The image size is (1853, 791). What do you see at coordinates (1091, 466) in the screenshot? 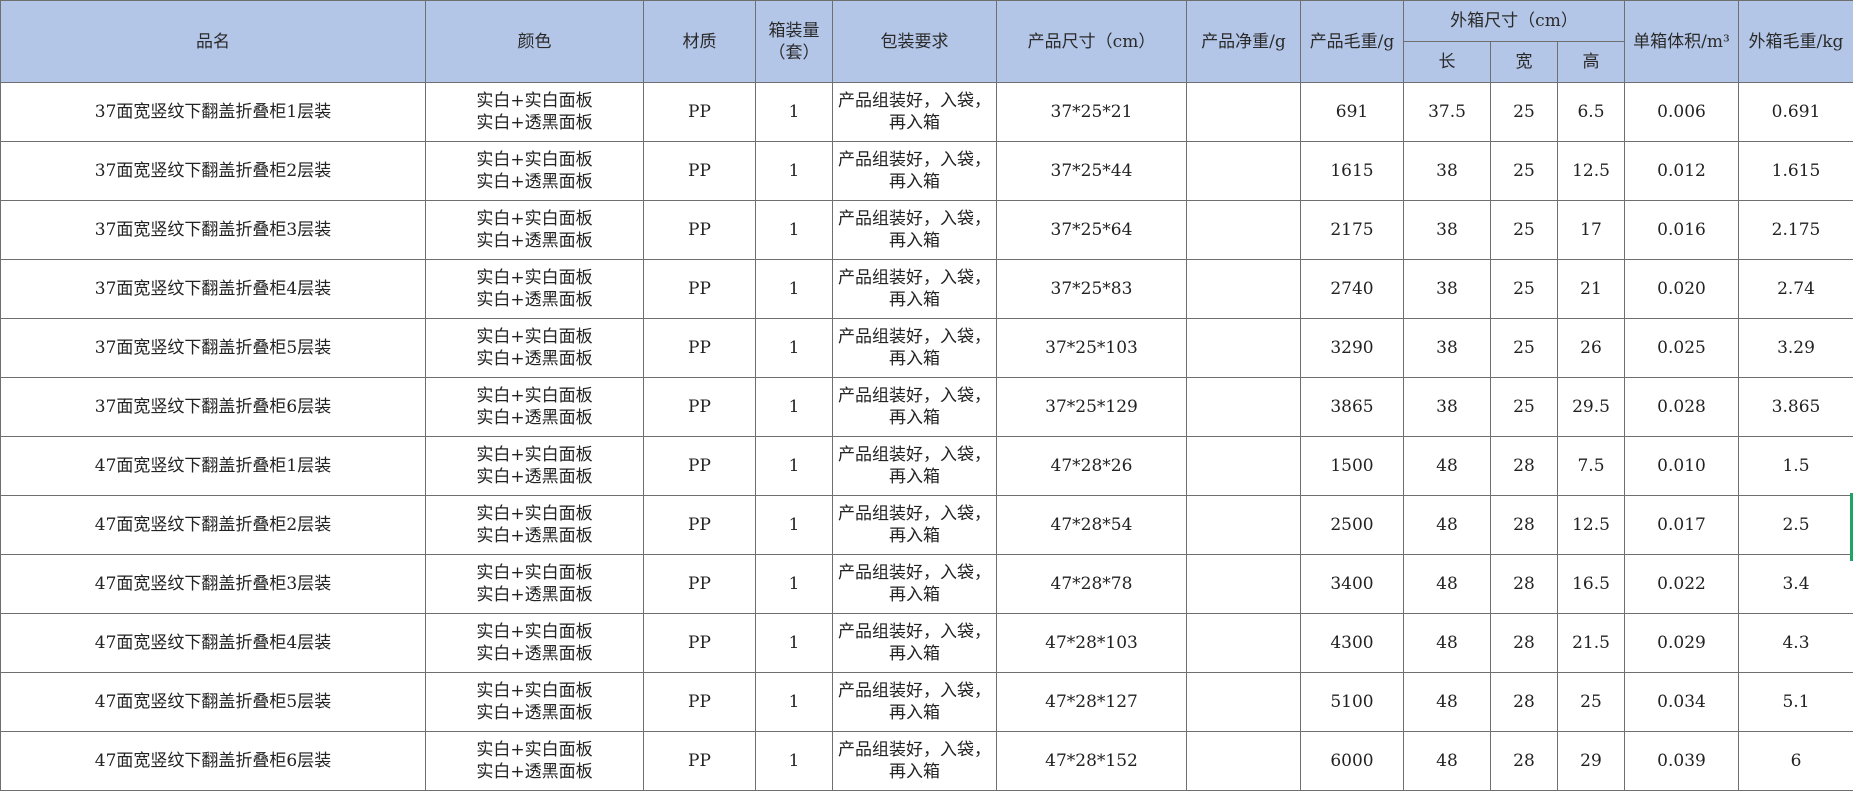
I see `cell-size: 47*28*26` at bounding box center [1091, 466].